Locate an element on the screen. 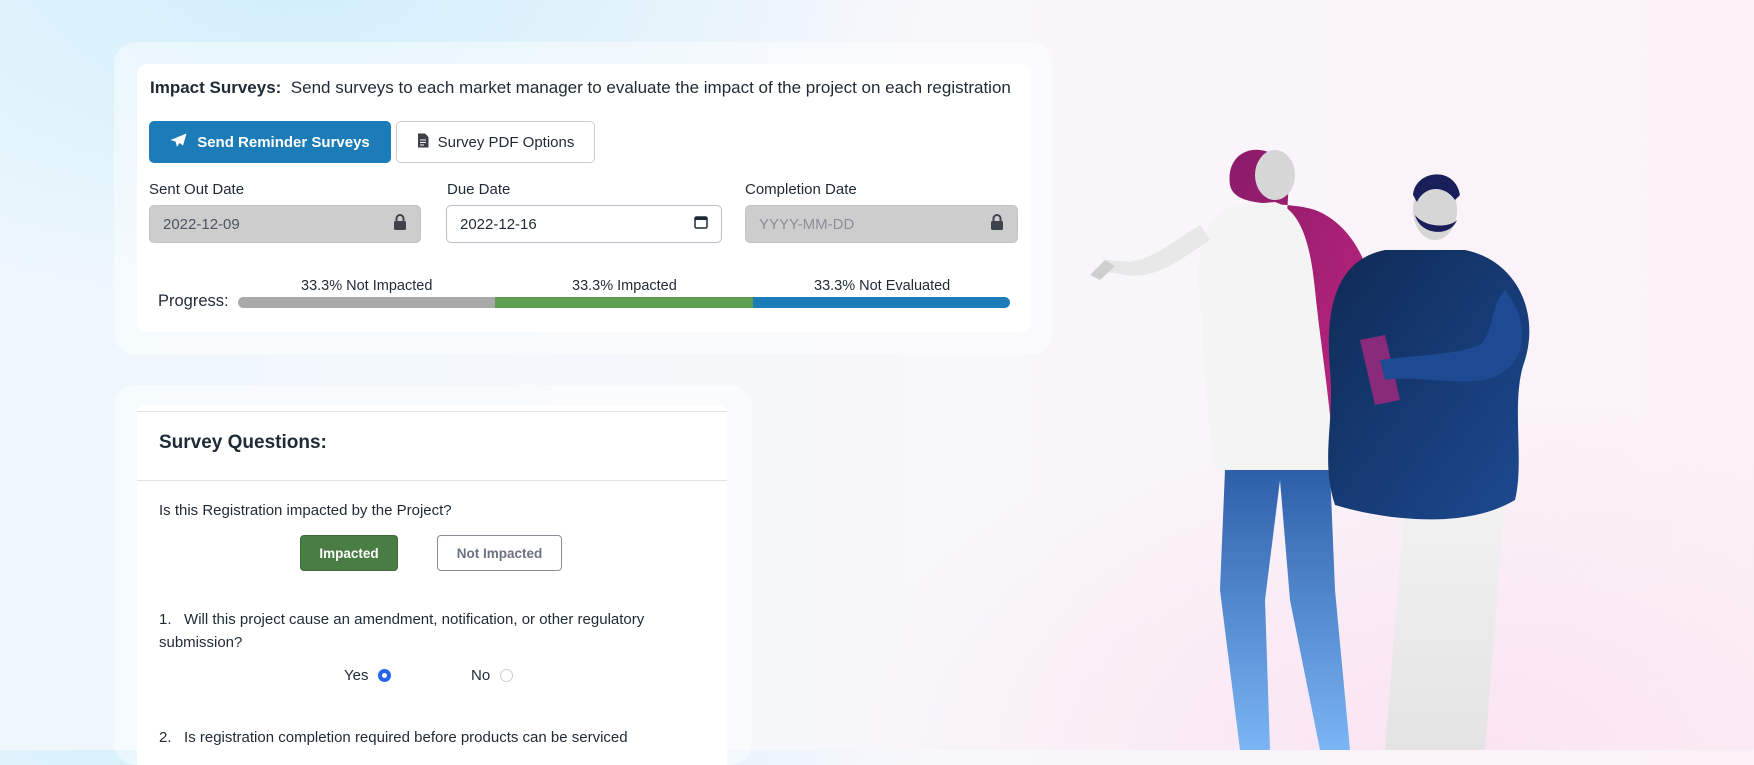  calendar-icon is located at coordinates (701, 224).